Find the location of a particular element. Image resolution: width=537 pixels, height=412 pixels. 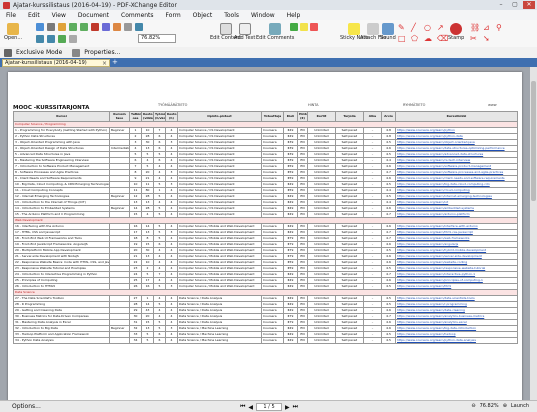

pencil-icon: ✎ is located at coordinates (403, 27).